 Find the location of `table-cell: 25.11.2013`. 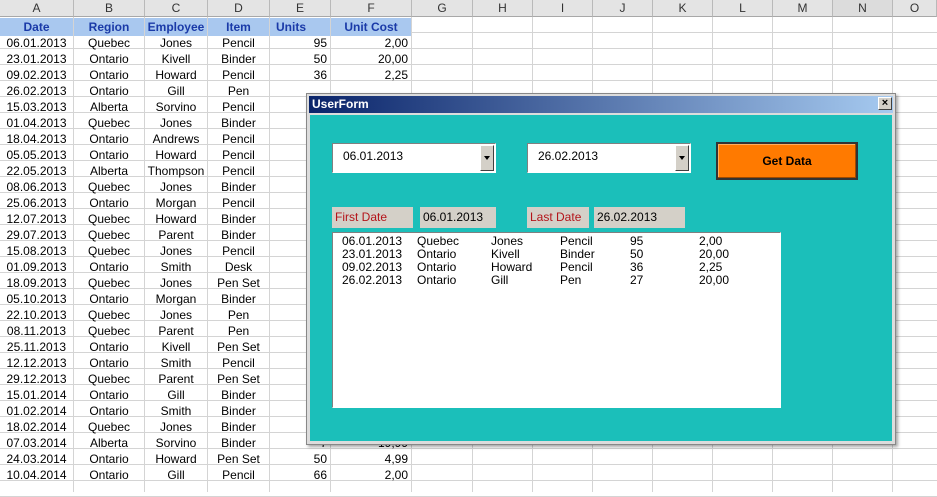

table-cell: 25.11.2013 is located at coordinates (36, 347).